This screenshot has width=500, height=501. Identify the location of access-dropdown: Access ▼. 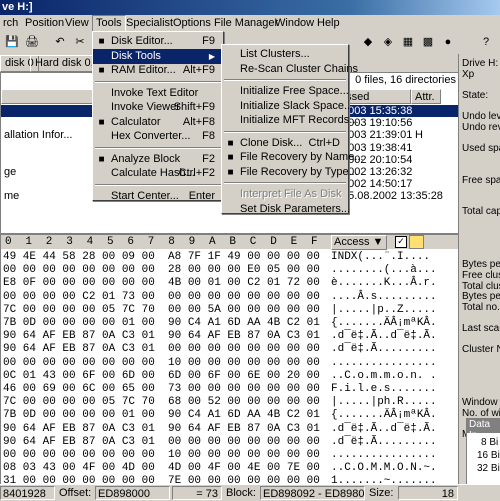
(359, 242).